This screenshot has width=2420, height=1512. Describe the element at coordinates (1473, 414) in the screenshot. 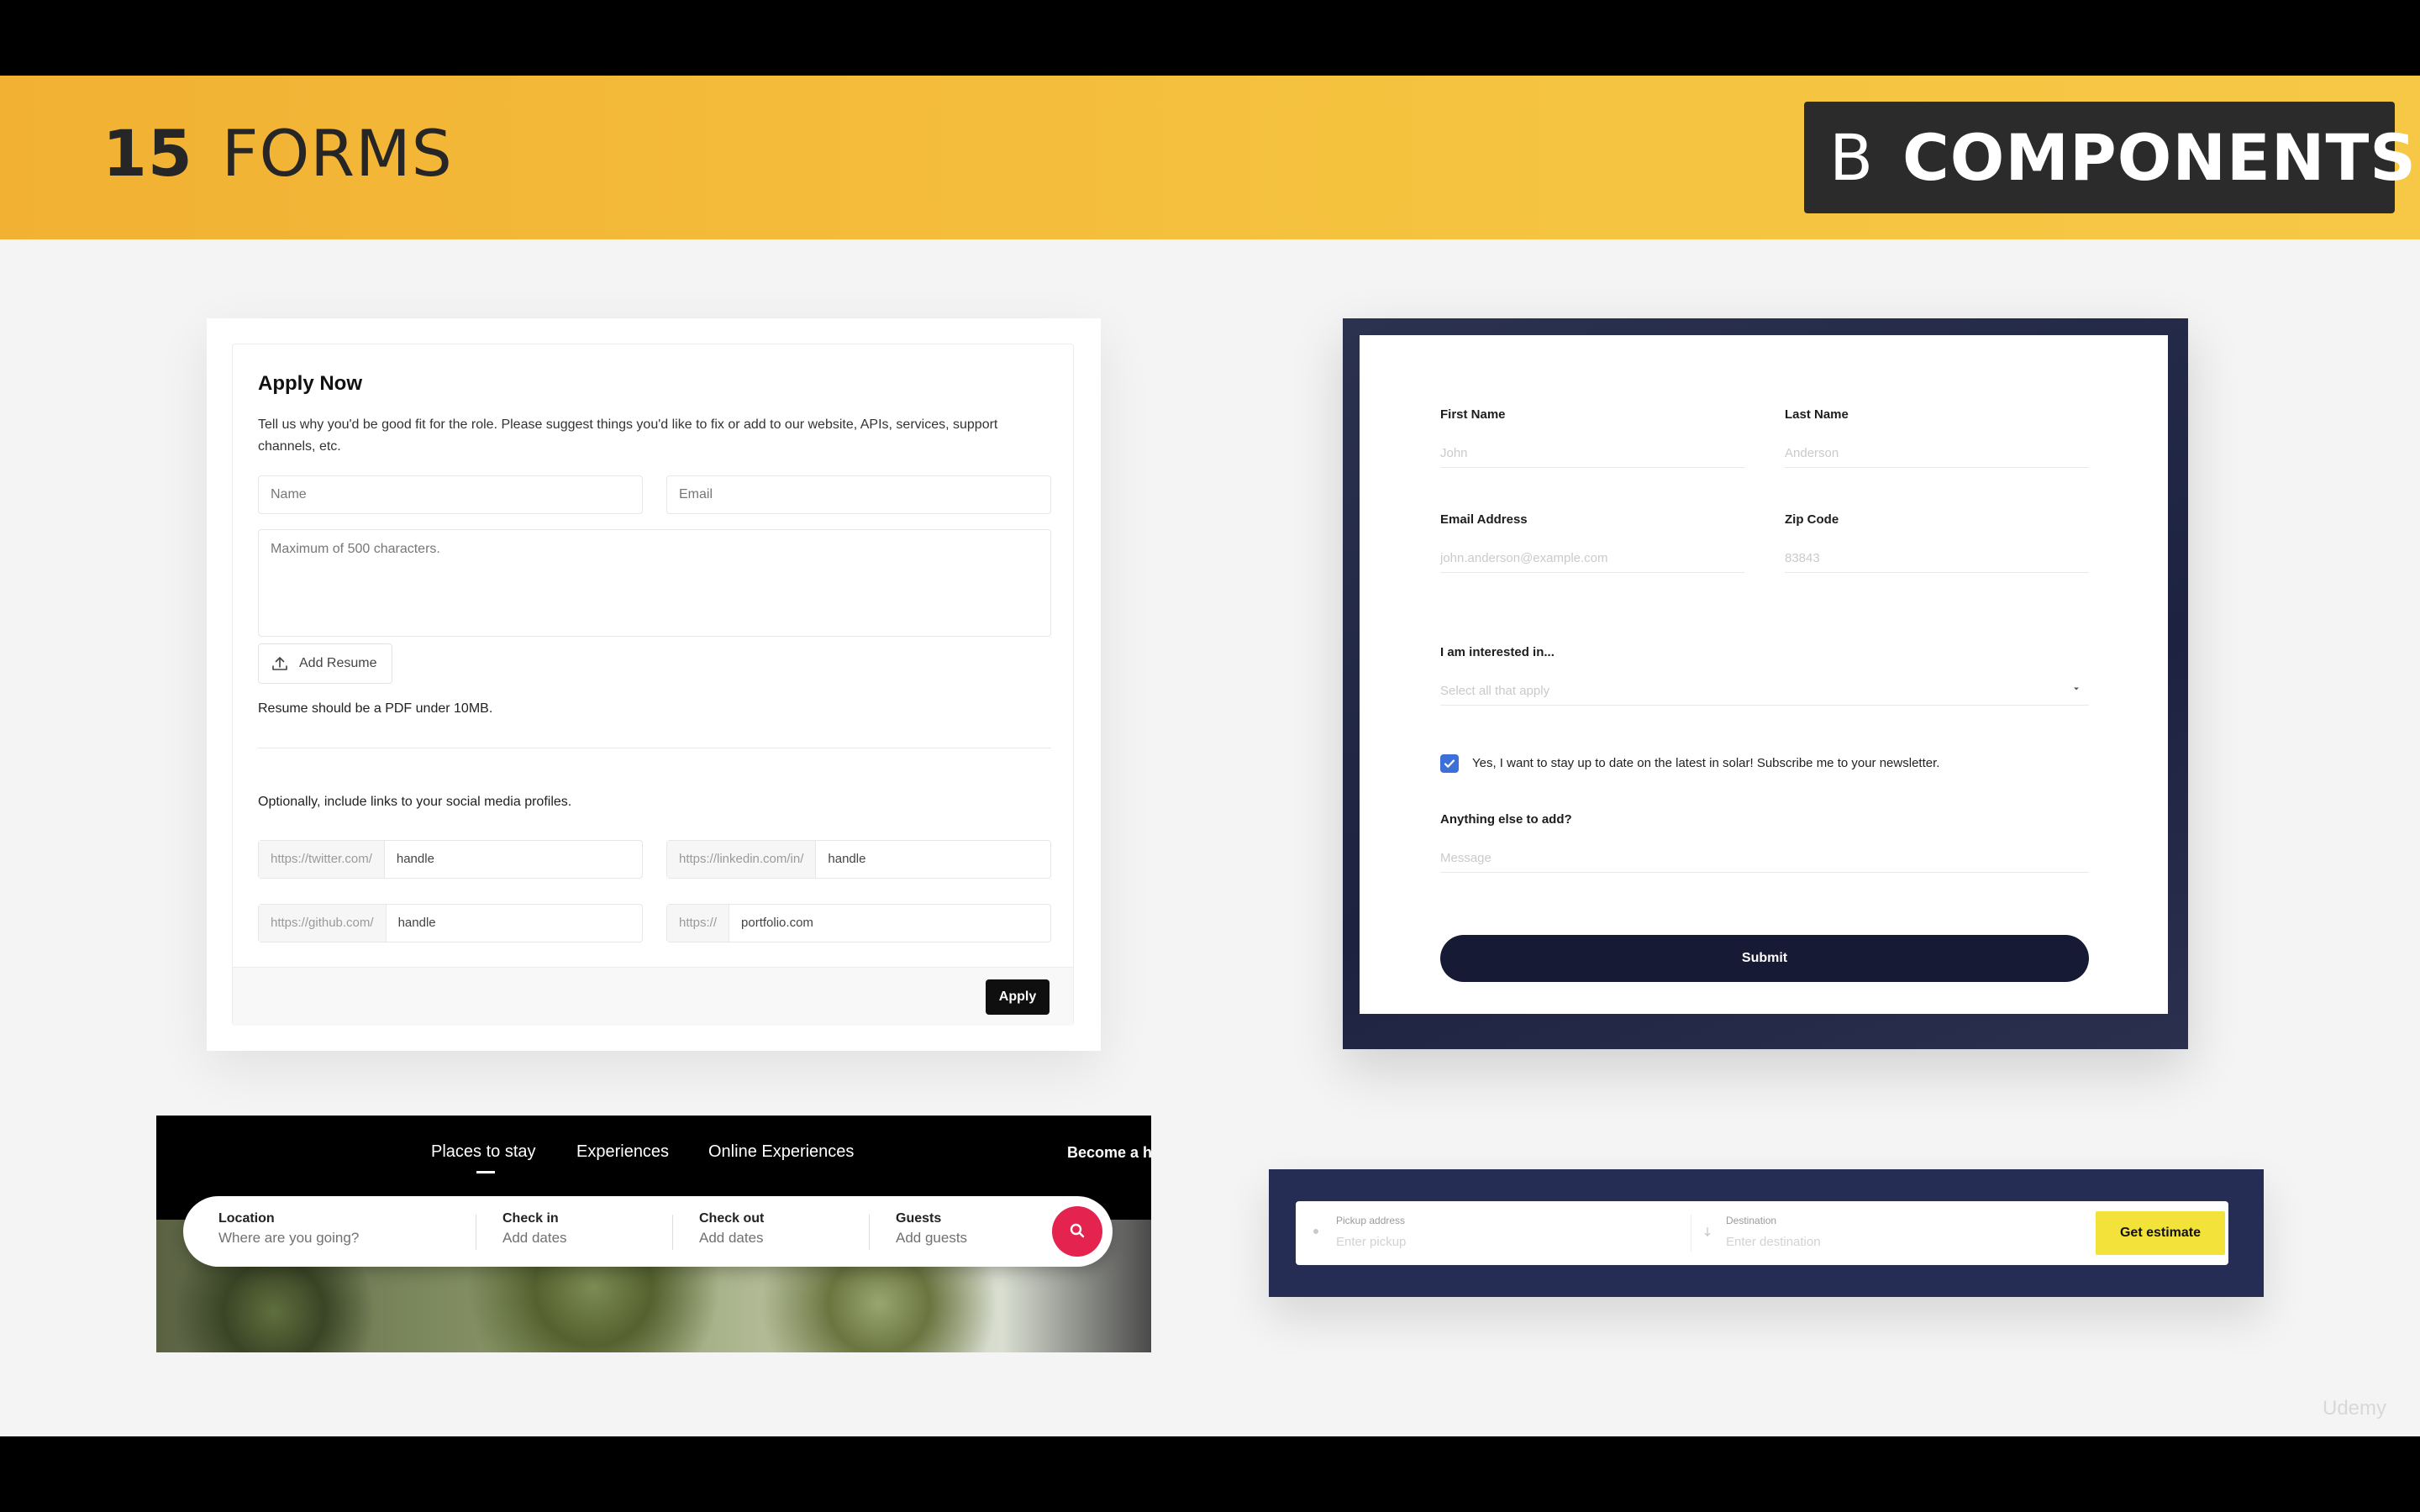

I see `first-name-label: First Name` at that location.